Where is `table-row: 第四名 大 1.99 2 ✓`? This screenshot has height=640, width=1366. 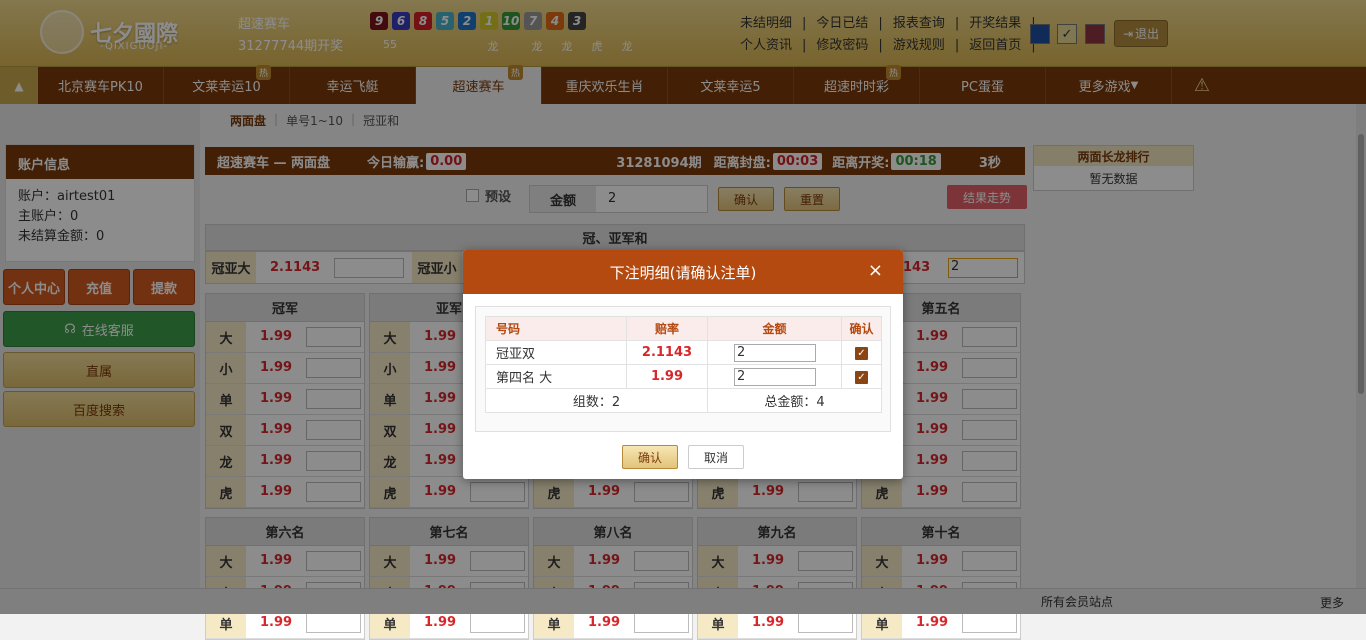 table-row: 第四名 大 1.99 2 ✓ is located at coordinates (683, 376).